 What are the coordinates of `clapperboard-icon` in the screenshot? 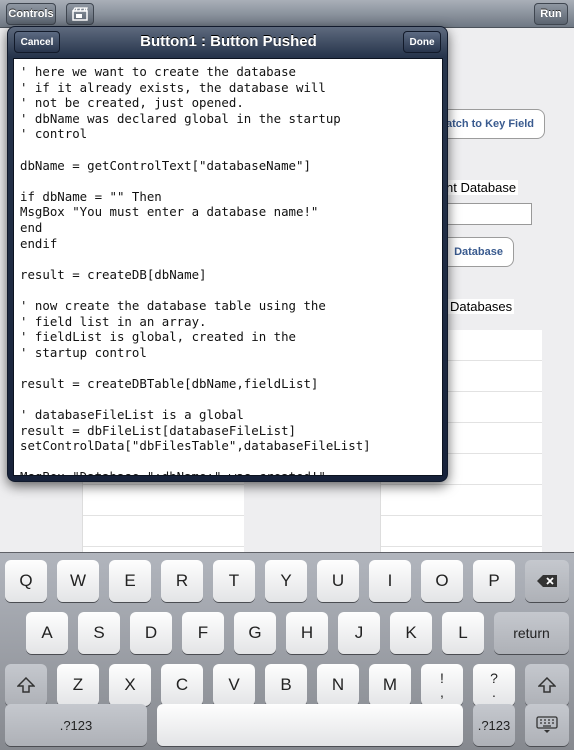 It's located at (80, 14).